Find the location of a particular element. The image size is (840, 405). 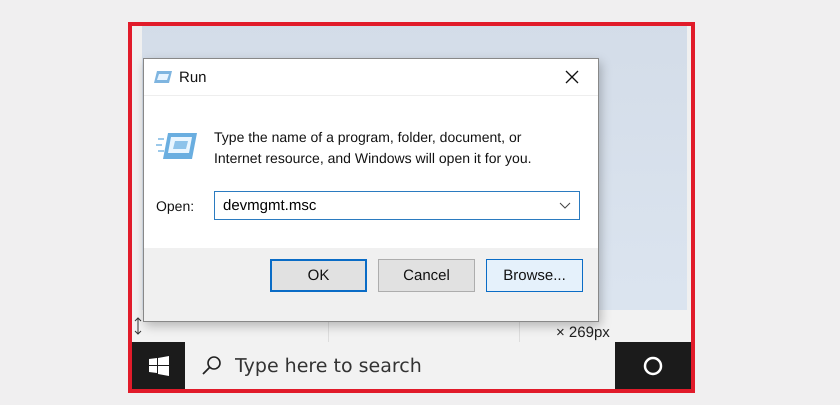

image-size-text: × 269px is located at coordinates (583, 332).